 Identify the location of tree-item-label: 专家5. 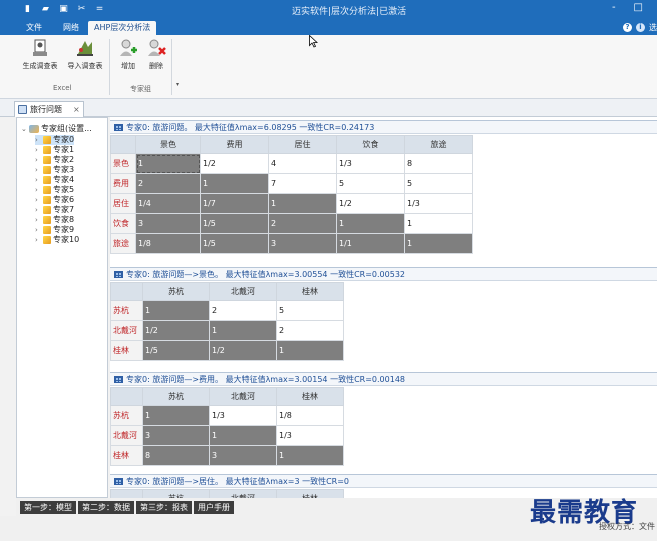
(64, 189).